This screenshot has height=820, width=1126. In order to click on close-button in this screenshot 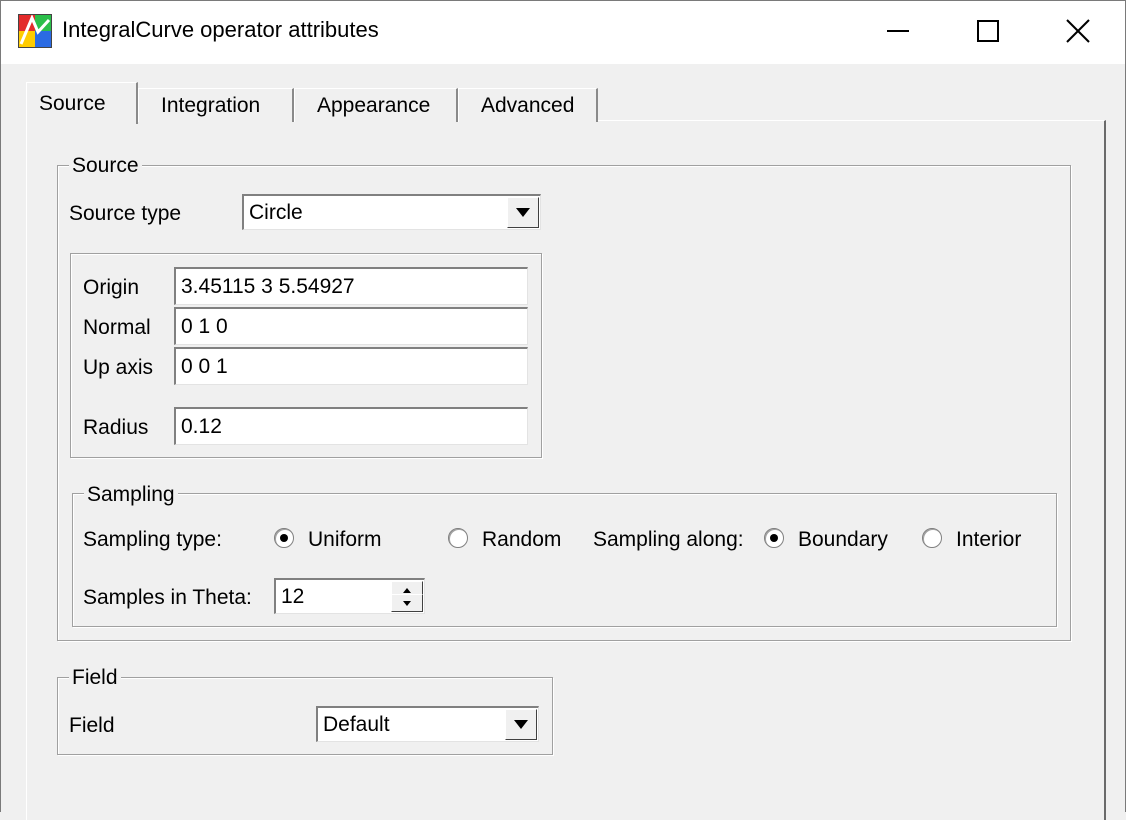, I will do `click(1078, 31)`.